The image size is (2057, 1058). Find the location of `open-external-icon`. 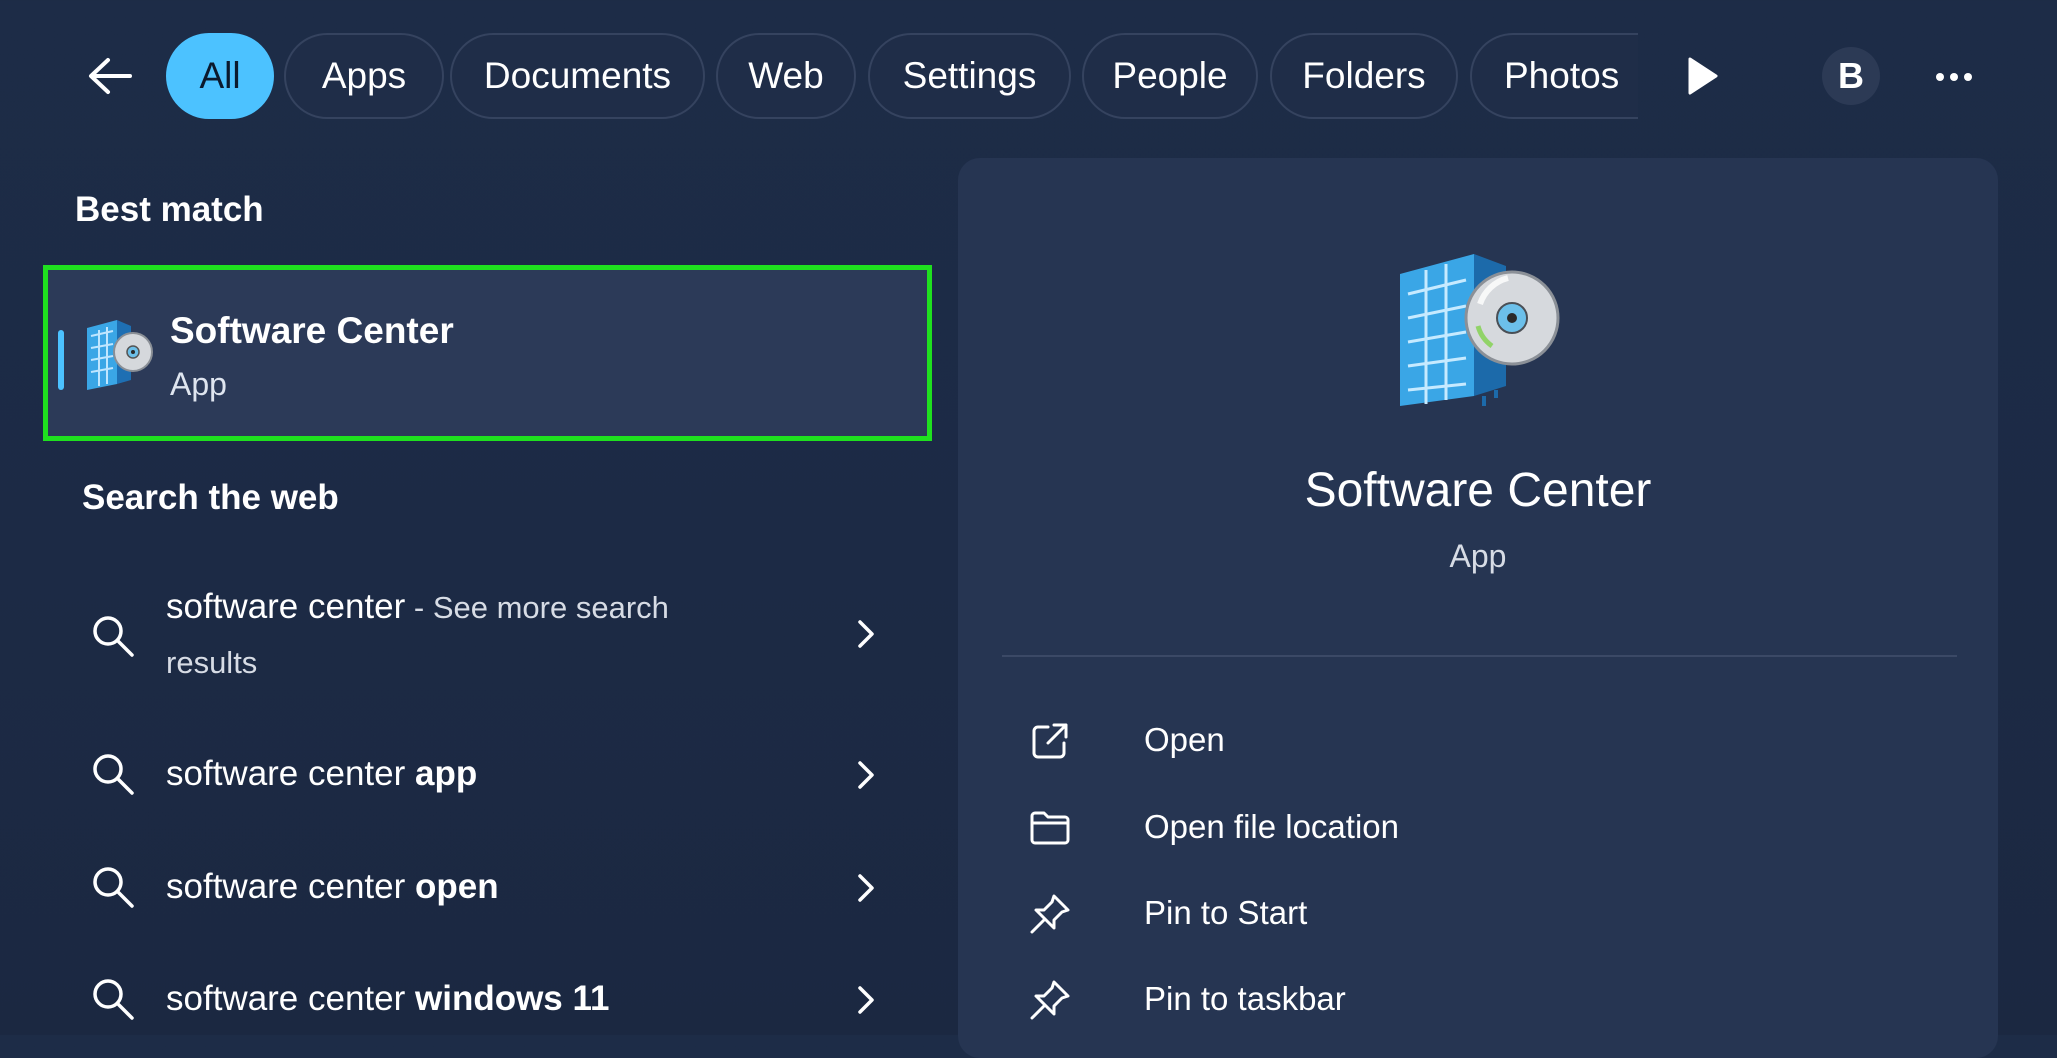

open-external-icon is located at coordinates (1050, 741).